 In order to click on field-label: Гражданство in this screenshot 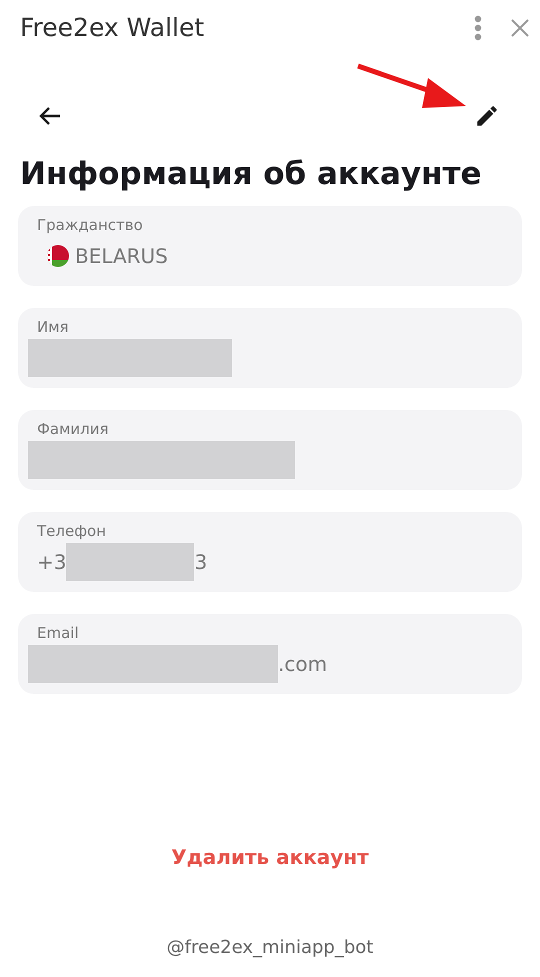, I will do `click(90, 225)`.